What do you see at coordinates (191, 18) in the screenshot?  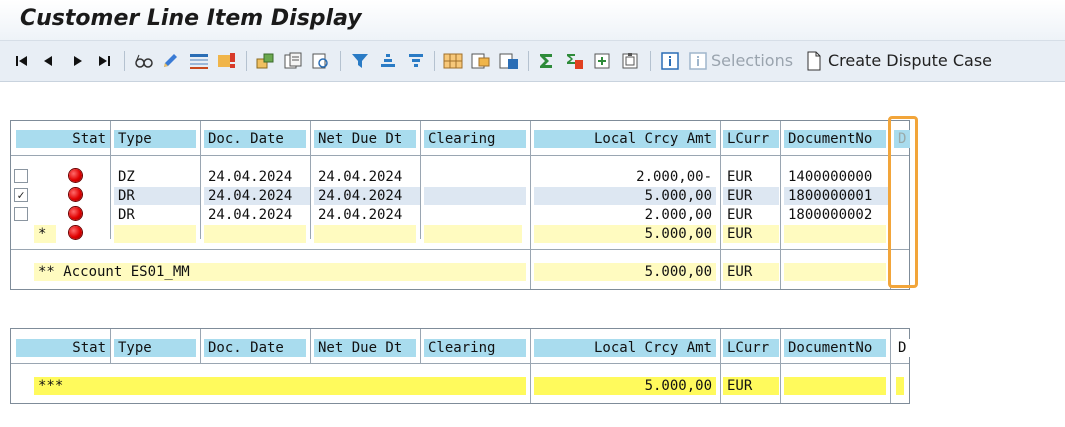 I see `page-title: Customer Line Item Display` at bounding box center [191, 18].